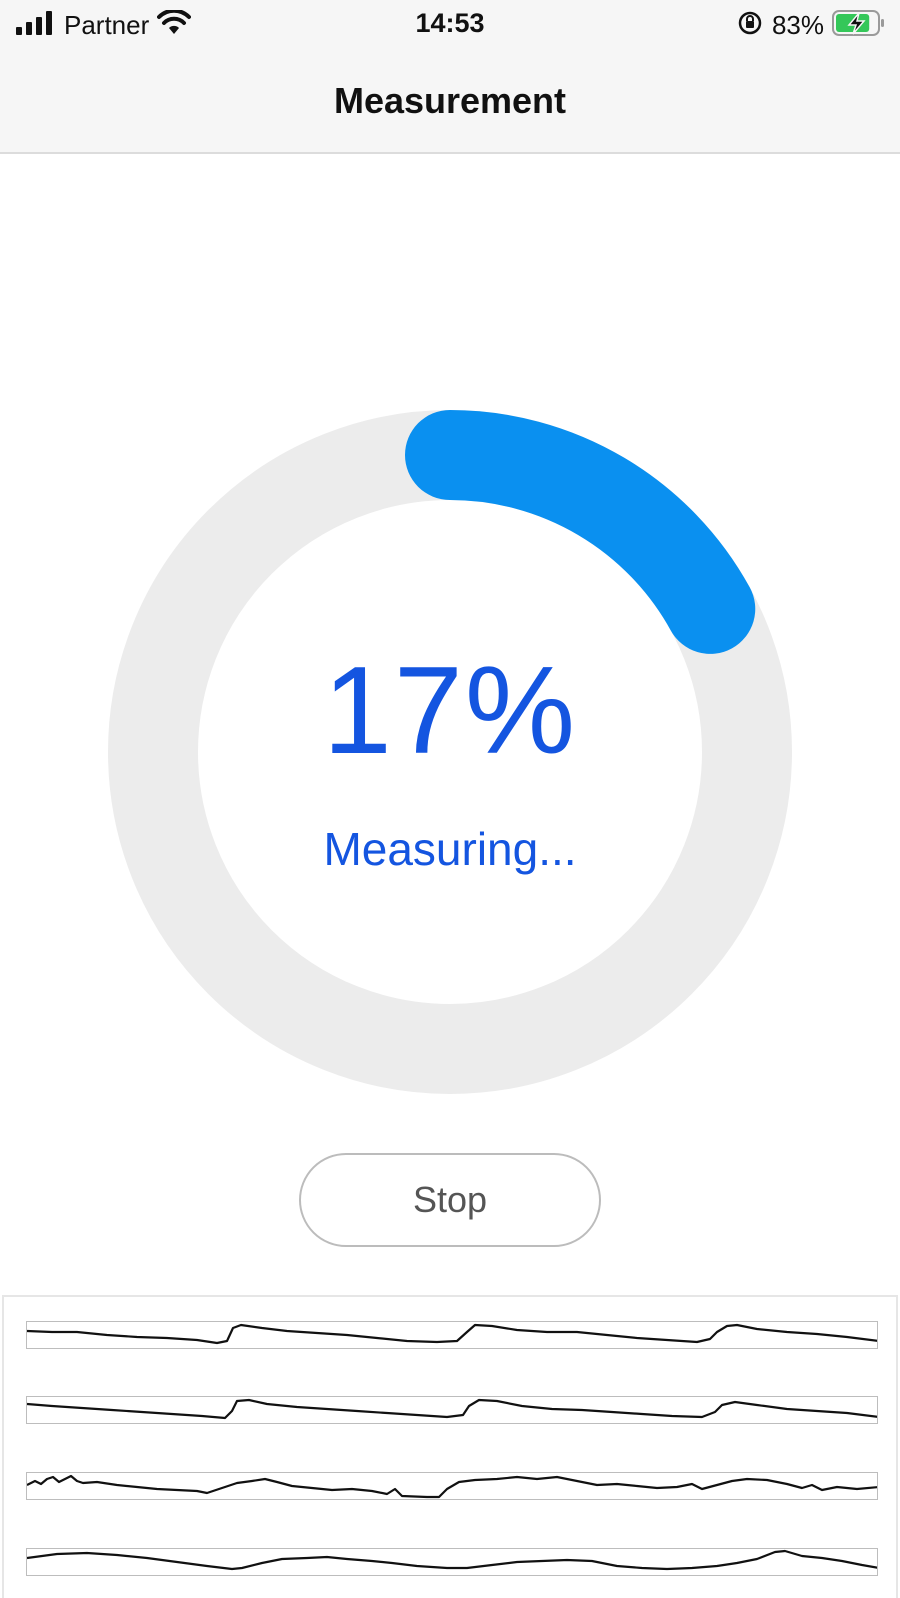  I want to click on stop-button: Stop, so click(450, 1200).